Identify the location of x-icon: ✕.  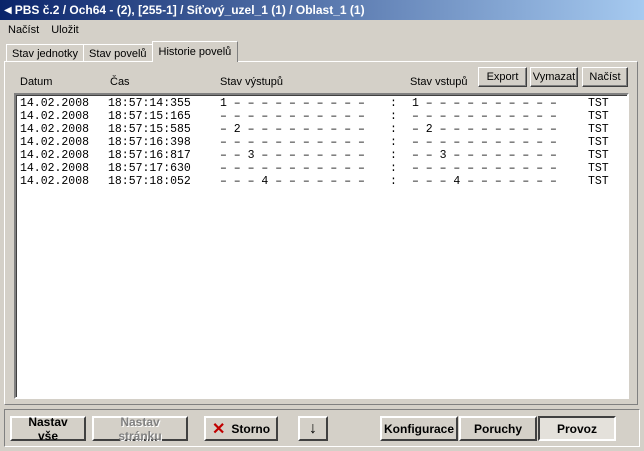
(218, 429).